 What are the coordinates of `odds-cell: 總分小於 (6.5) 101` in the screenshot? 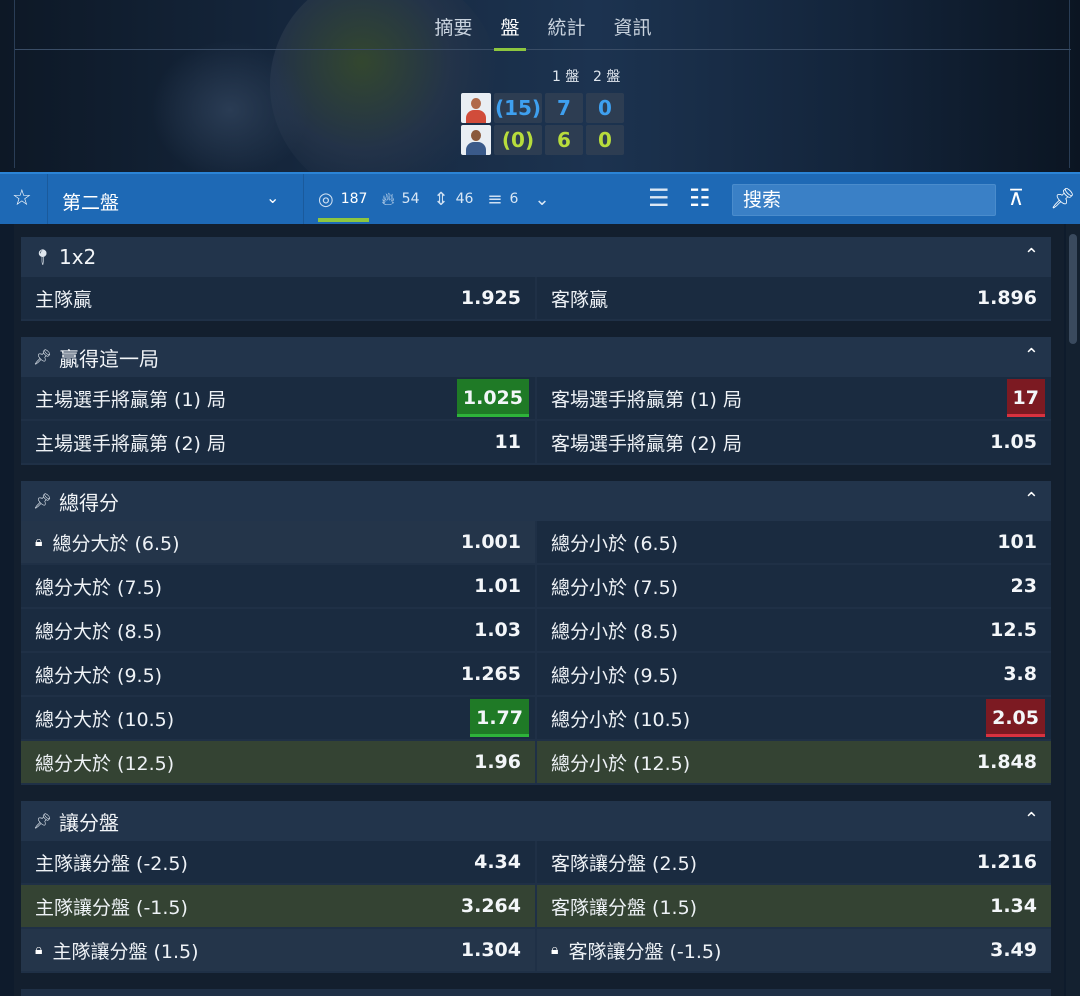 It's located at (794, 542).